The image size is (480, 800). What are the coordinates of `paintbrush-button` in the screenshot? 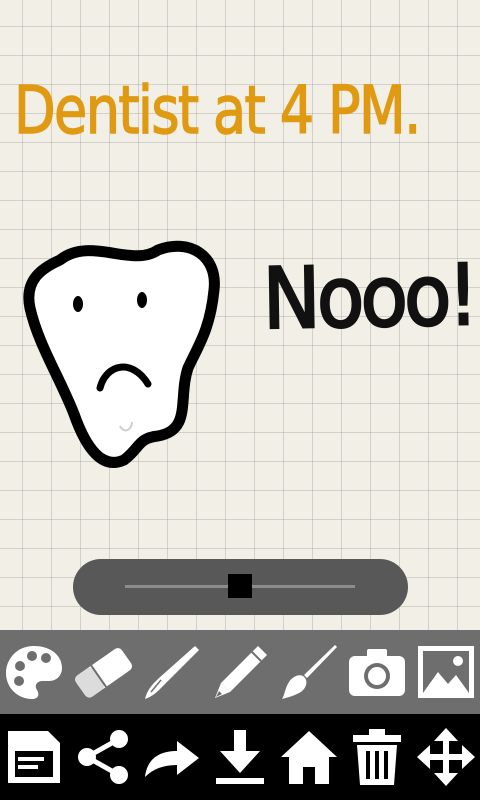 It's located at (309, 672).